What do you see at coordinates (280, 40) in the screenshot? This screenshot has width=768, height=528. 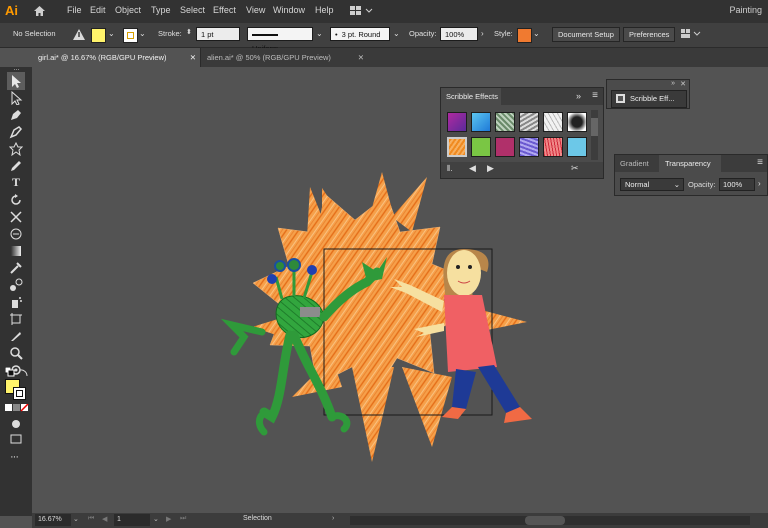 I see `variable-width-profile: Uniform` at bounding box center [280, 40].